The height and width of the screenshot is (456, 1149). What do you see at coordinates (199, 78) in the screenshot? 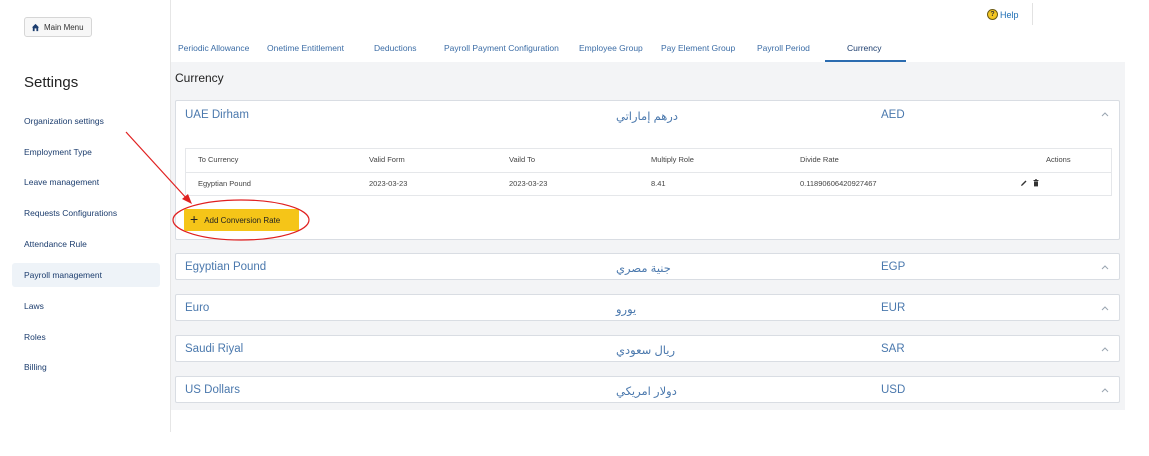
I see `page-title: Currency` at bounding box center [199, 78].